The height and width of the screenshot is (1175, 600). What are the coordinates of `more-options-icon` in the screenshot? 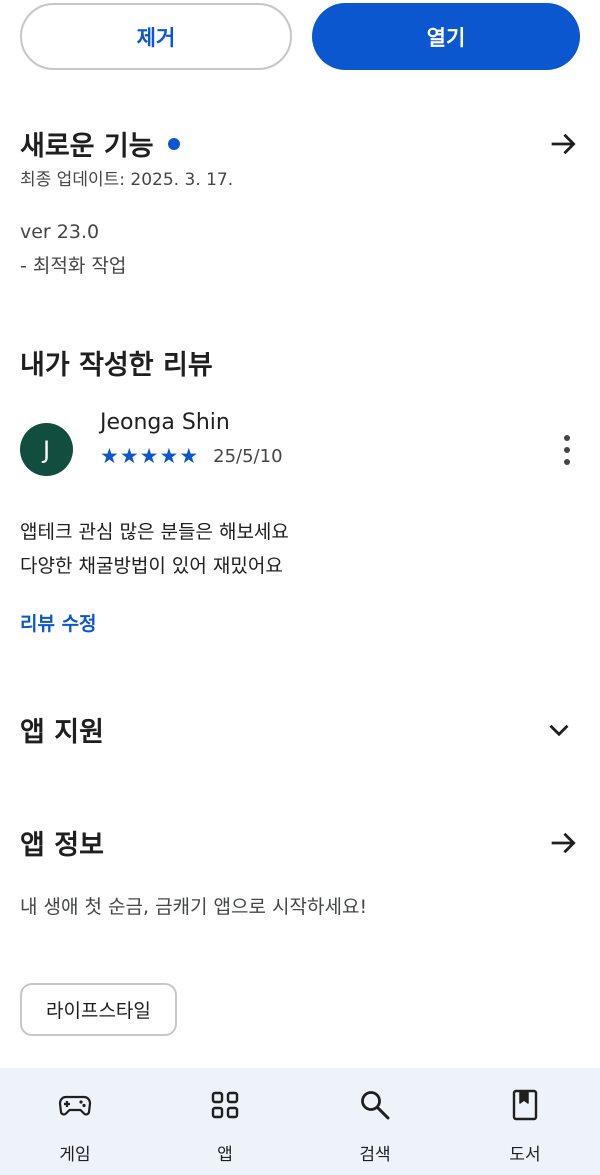 It's located at (567, 450).